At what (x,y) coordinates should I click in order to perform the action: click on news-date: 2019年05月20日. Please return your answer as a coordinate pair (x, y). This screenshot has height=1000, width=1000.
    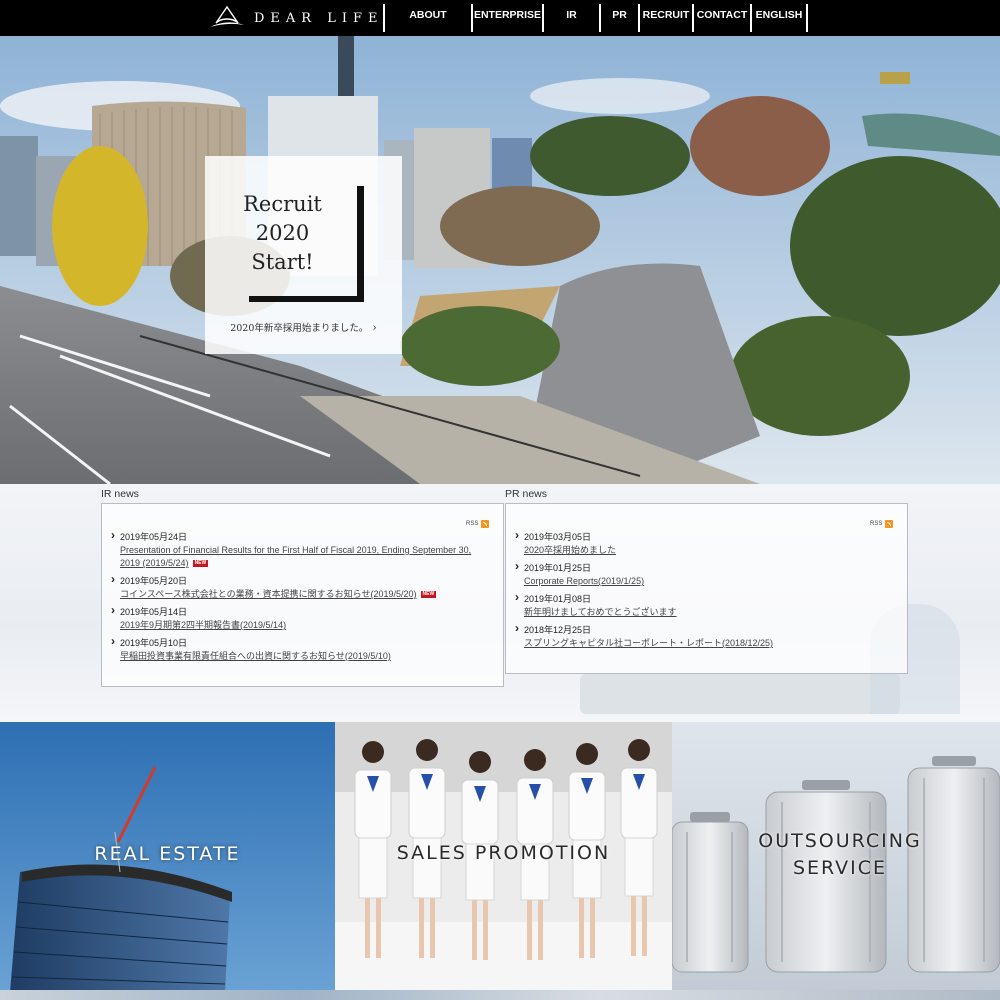
    Looking at the image, I should click on (300, 580).